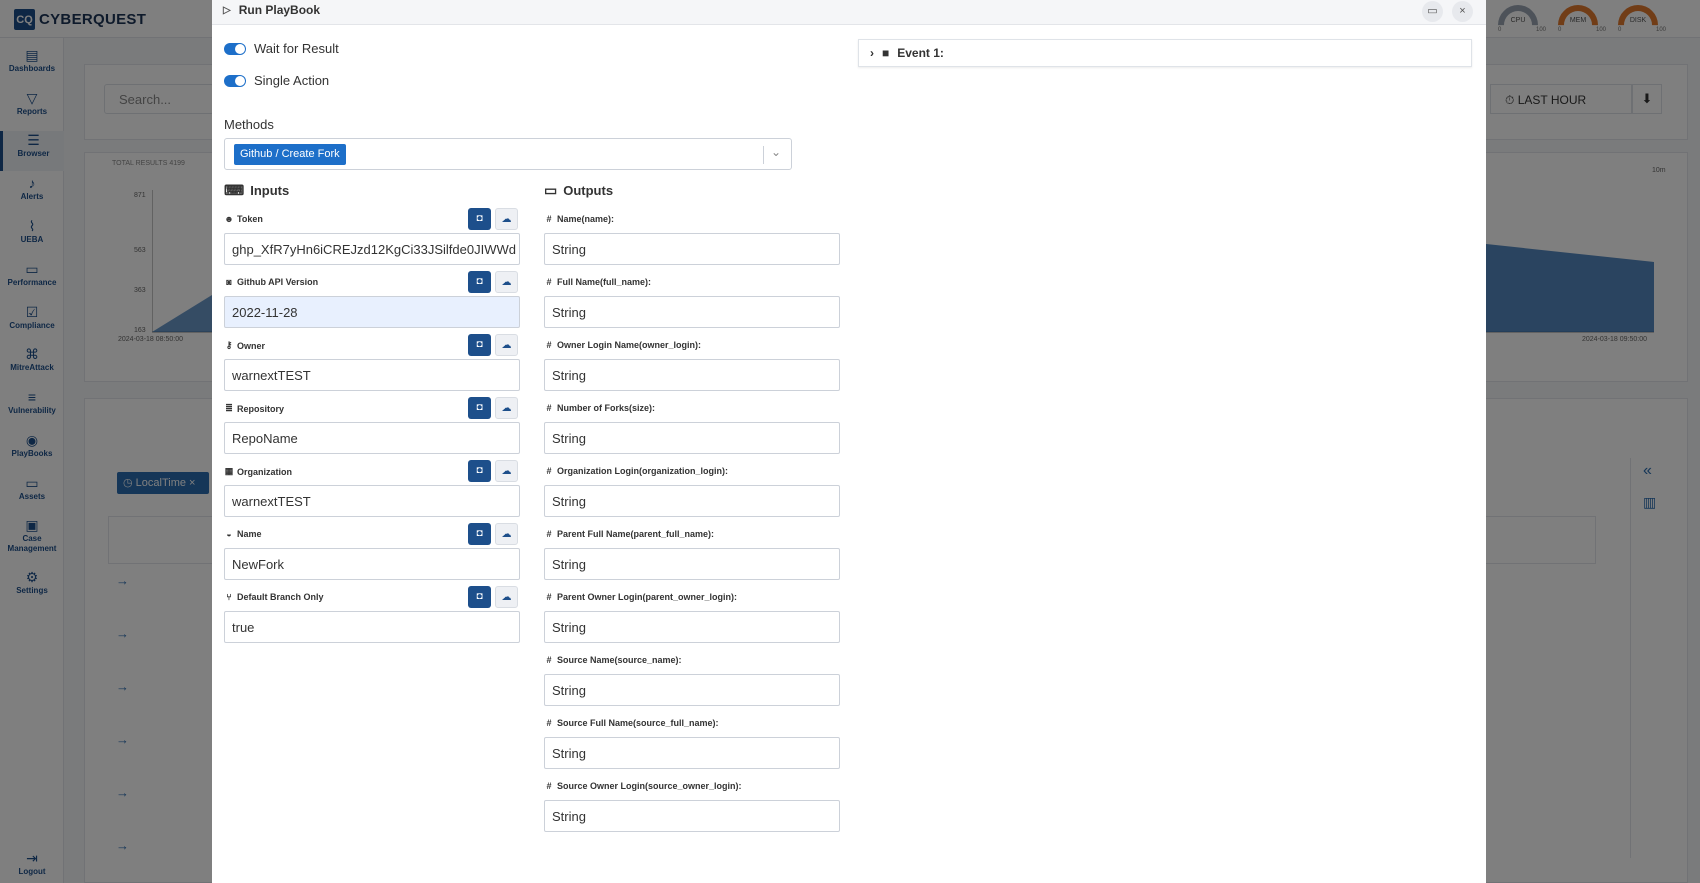 The height and width of the screenshot is (883, 1700). Describe the element at coordinates (1165, 53) in the screenshot. I see `event-accordion: › ■ Event 1:` at that location.